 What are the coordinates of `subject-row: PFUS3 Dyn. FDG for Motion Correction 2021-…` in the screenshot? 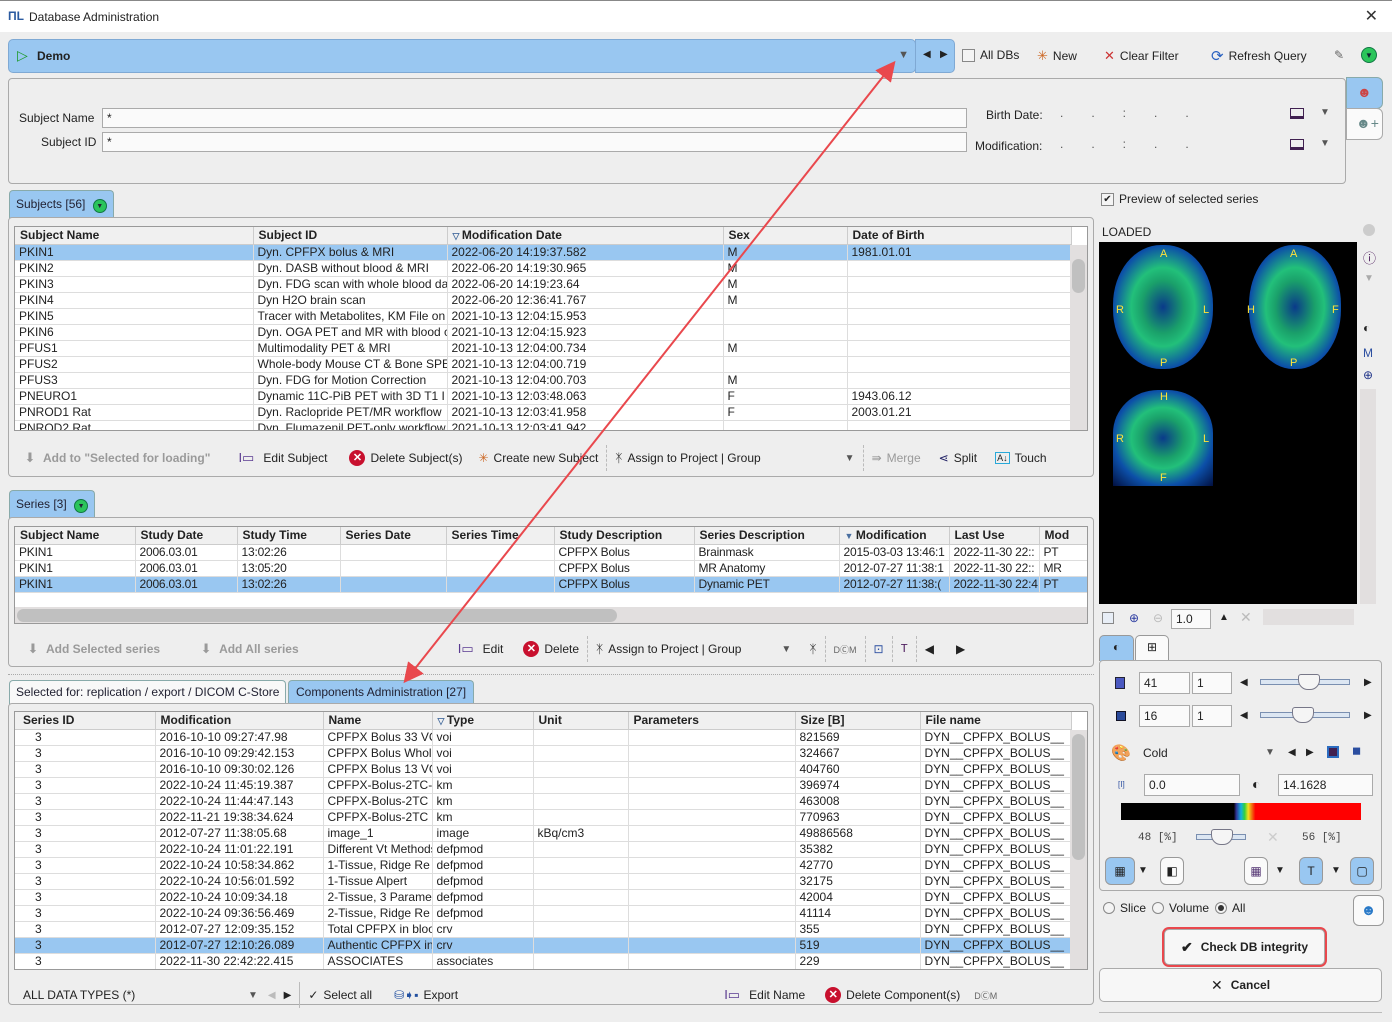 It's located at (543, 380).